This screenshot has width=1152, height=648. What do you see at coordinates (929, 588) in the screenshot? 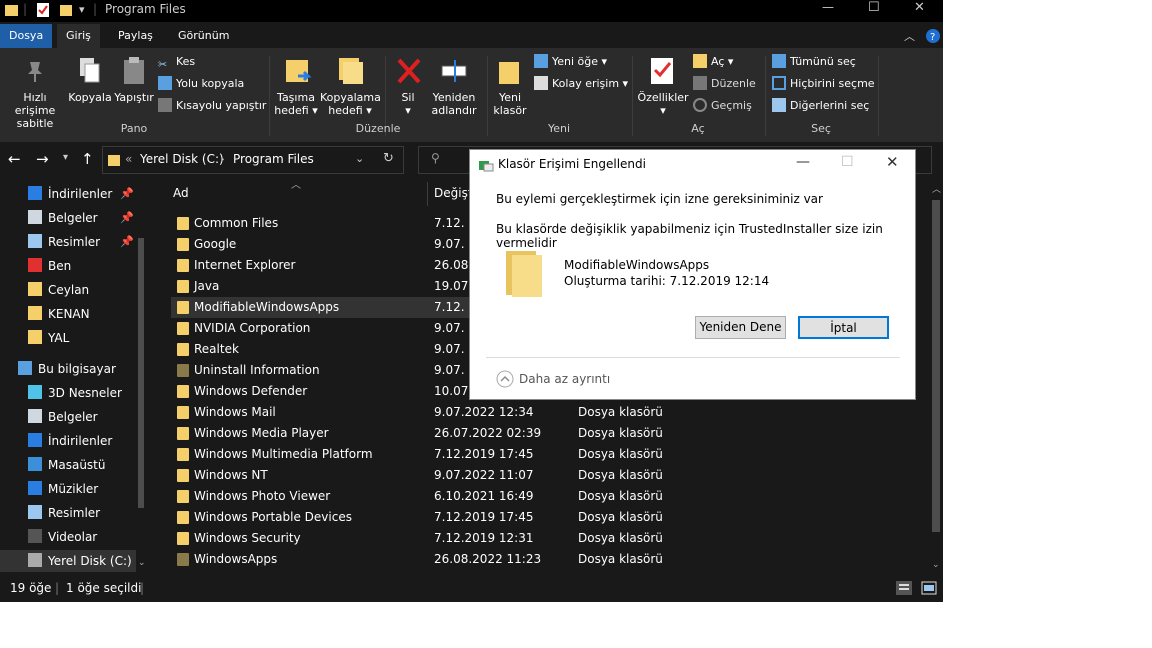
I see `large-icons-view-icon` at bounding box center [929, 588].